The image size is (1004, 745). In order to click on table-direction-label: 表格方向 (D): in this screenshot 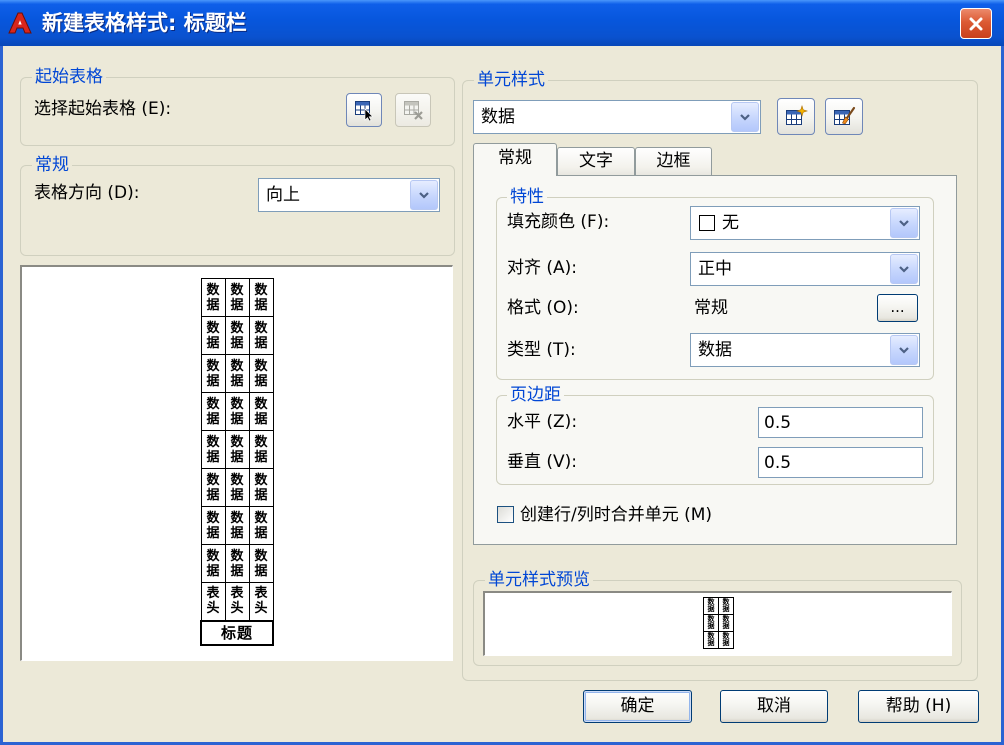, I will do `click(87, 193)`.